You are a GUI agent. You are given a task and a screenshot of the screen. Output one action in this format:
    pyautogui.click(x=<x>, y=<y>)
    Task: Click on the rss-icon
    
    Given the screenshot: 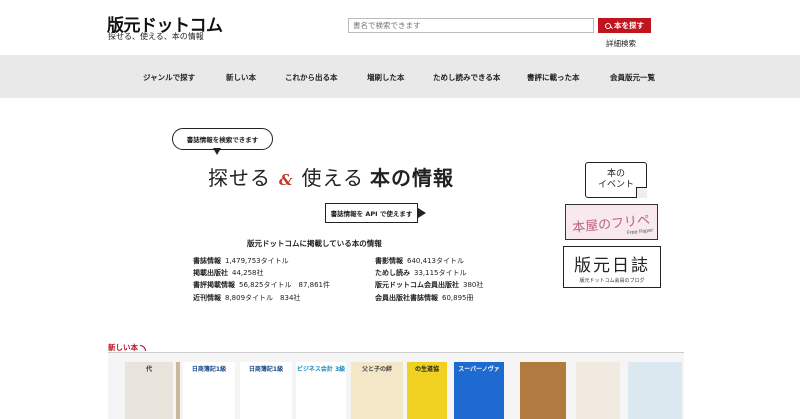 What is the action you would take?
    pyautogui.click(x=143, y=347)
    